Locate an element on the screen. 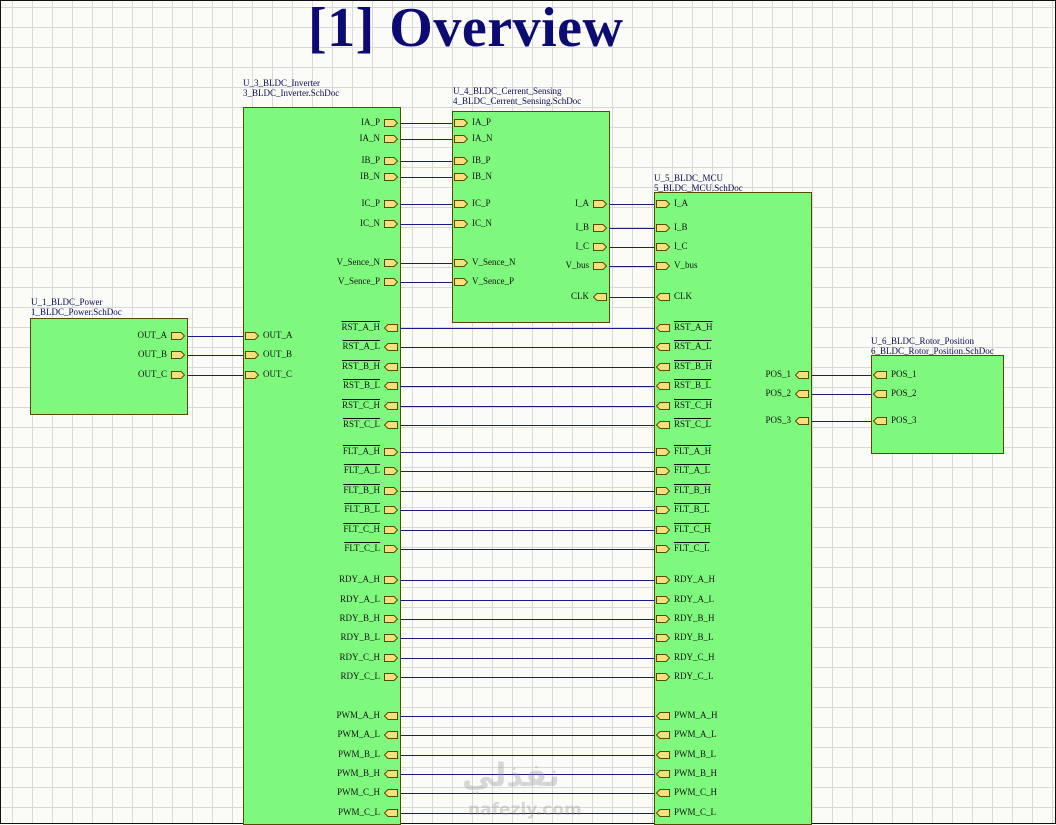 This screenshot has width=1056, height=825. port-entry-mcu-rst_b_l is located at coordinates (663, 386).